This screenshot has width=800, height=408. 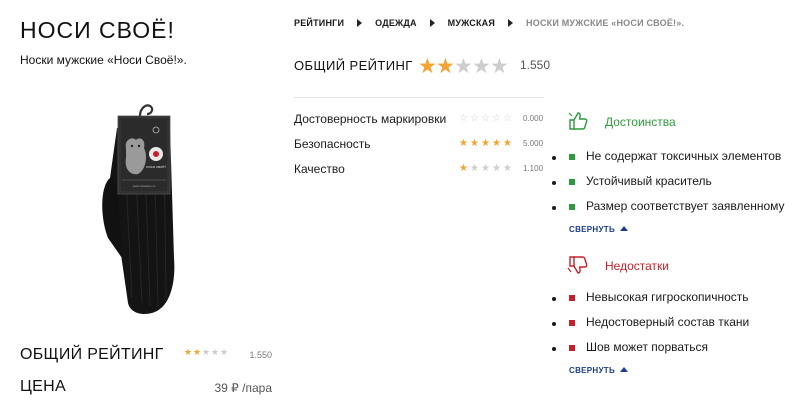 What do you see at coordinates (533, 143) in the screenshot?
I see `criterion-value: 5.000` at bounding box center [533, 143].